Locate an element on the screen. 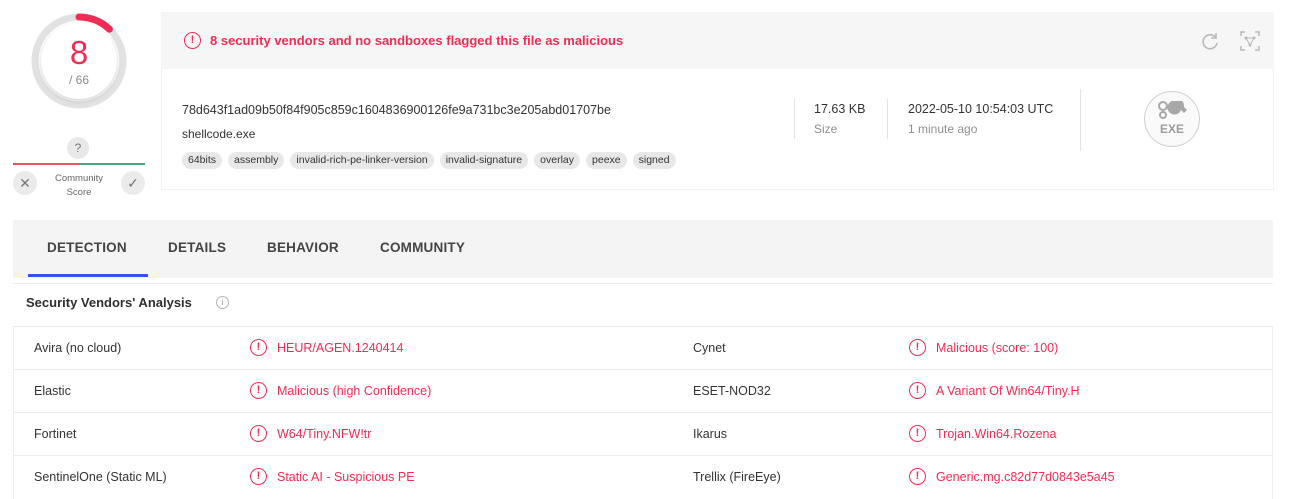 The width and height of the screenshot is (1291, 499). vendor-name: Cynet is located at coordinates (709, 348).